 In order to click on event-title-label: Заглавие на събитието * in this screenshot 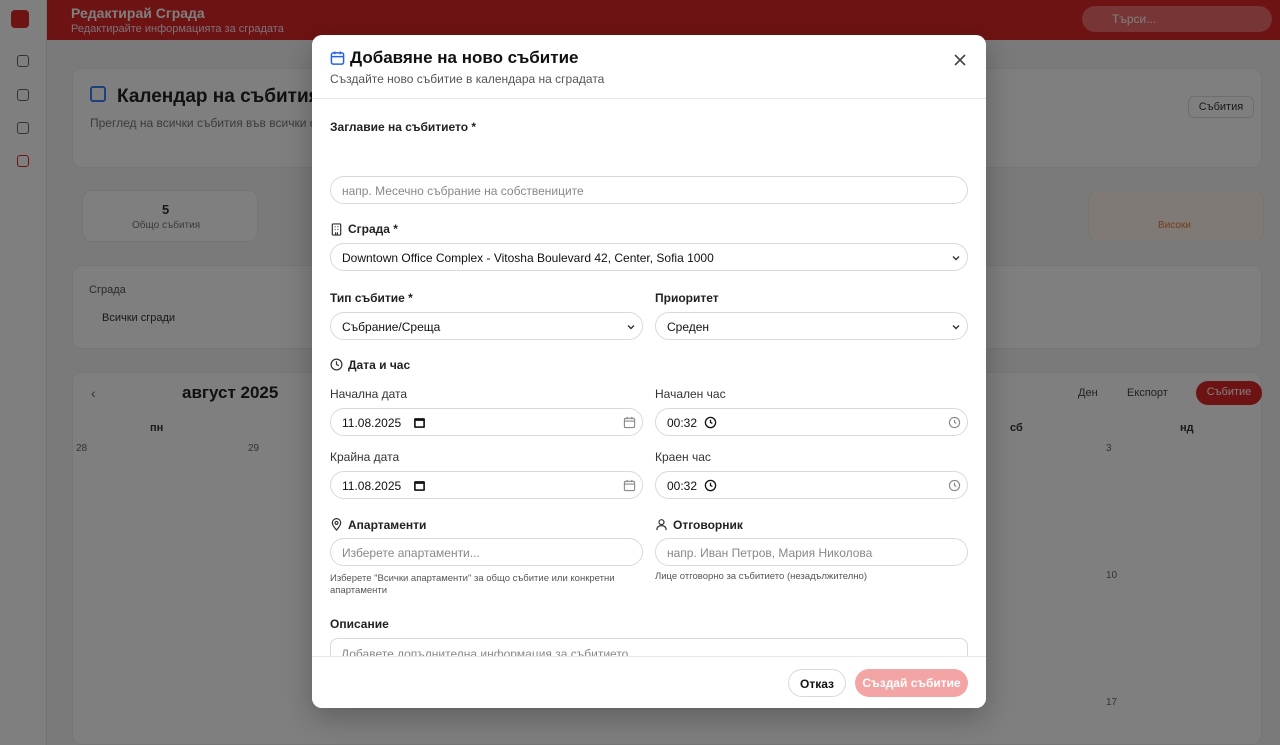, I will do `click(403, 127)`.